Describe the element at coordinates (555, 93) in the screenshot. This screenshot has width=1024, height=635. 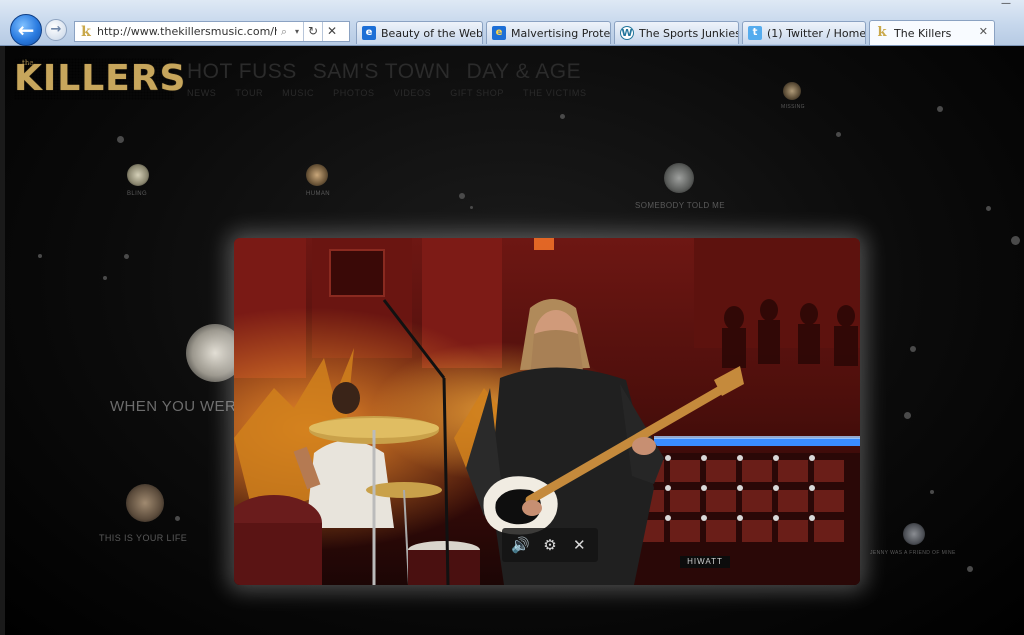
I see `nav-link-the-victims: THE VICTIMS` at that location.